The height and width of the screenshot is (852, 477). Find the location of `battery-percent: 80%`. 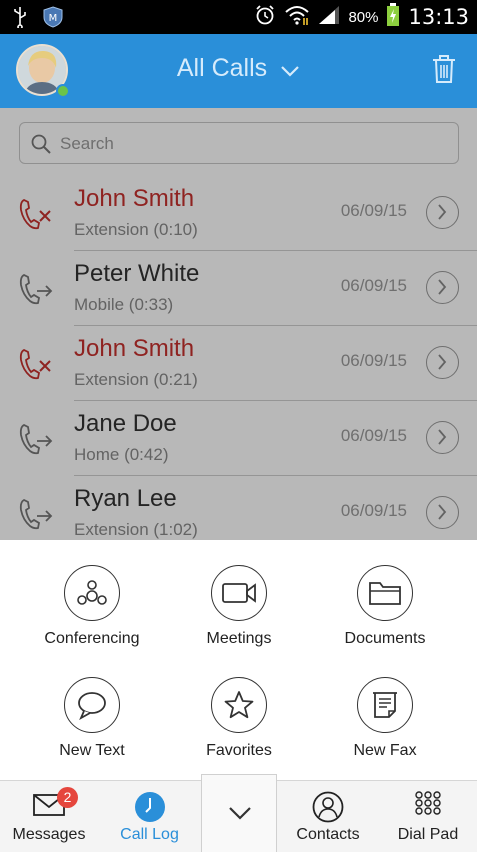

battery-percent: 80% is located at coordinates (363, 17).